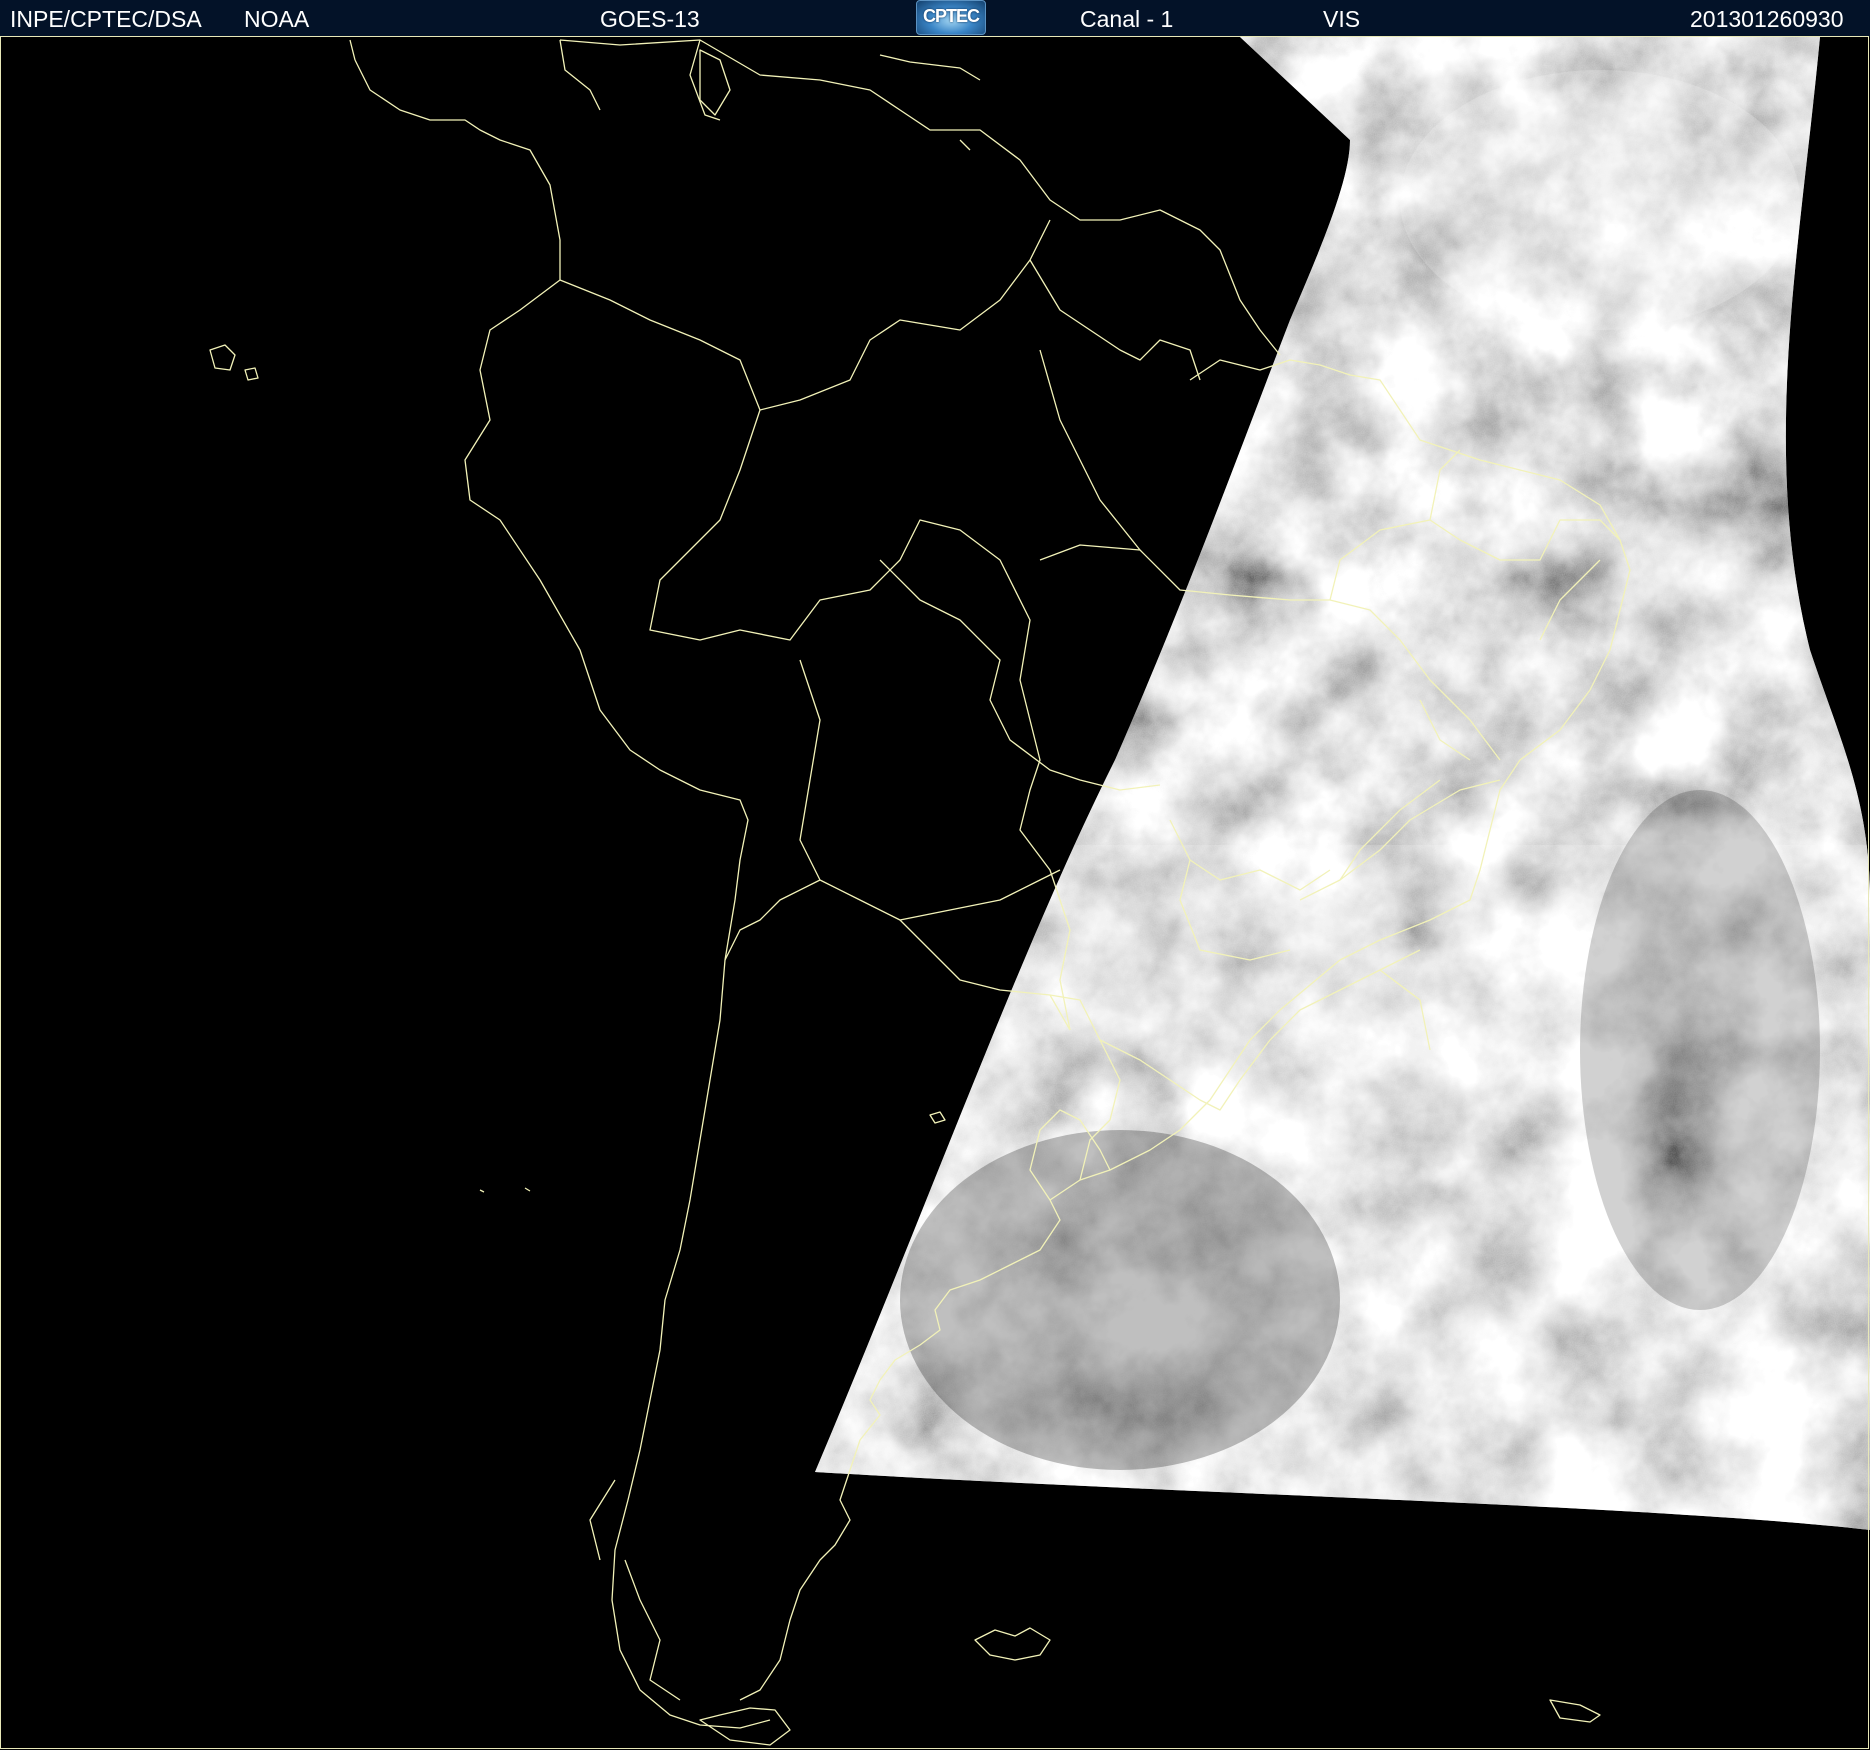 Image resolution: width=1870 pixels, height=1750 pixels. I want to click on cptec-logo: CPTEC, so click(951, 17).